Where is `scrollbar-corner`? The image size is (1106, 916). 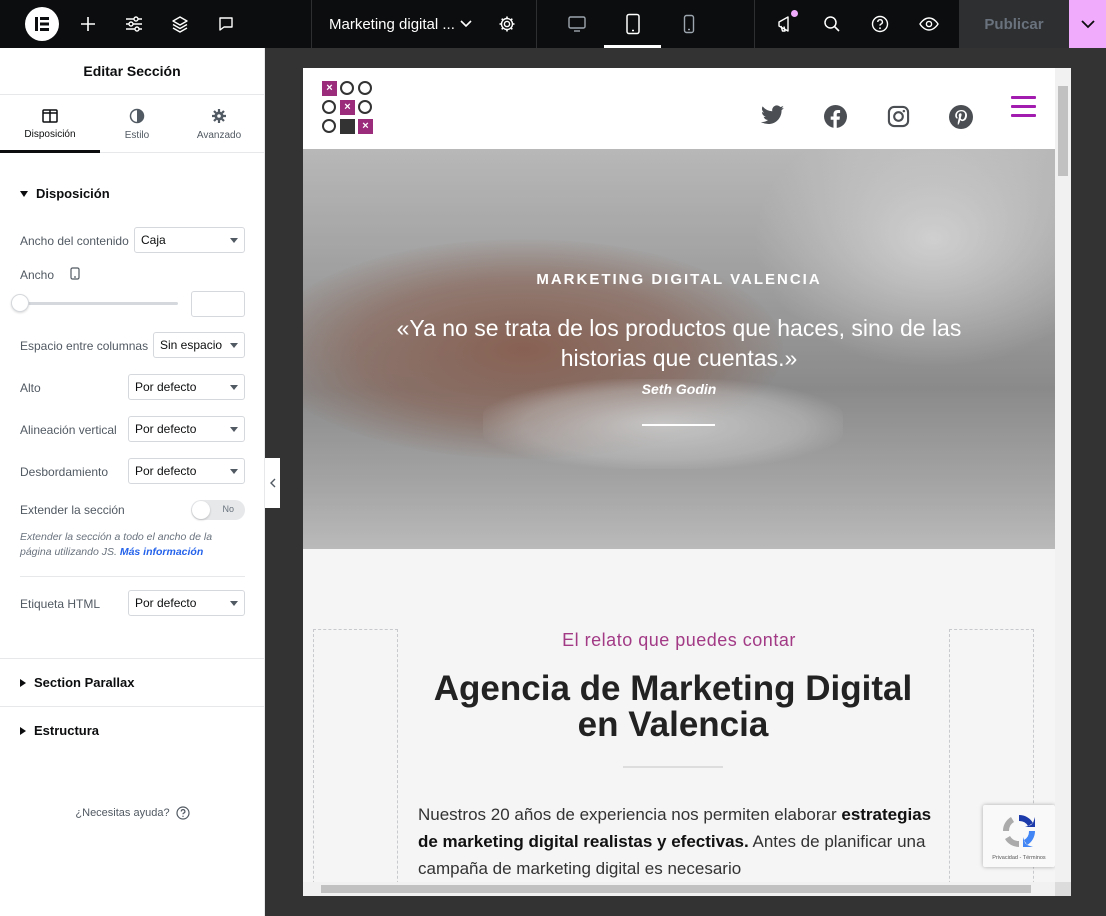 scrollbar-corner is located at coordinates (1063, 889).